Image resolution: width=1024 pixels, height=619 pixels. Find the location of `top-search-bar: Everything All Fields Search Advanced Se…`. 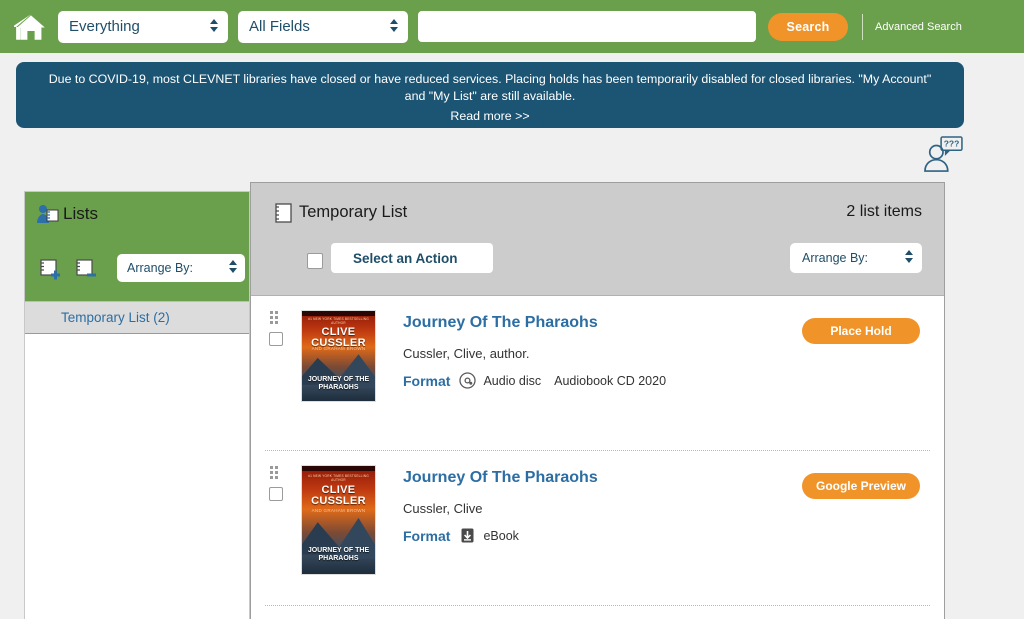

top-search-bar: Everything All Fields Search Advanced Se… is located at coordinates (512, 26).